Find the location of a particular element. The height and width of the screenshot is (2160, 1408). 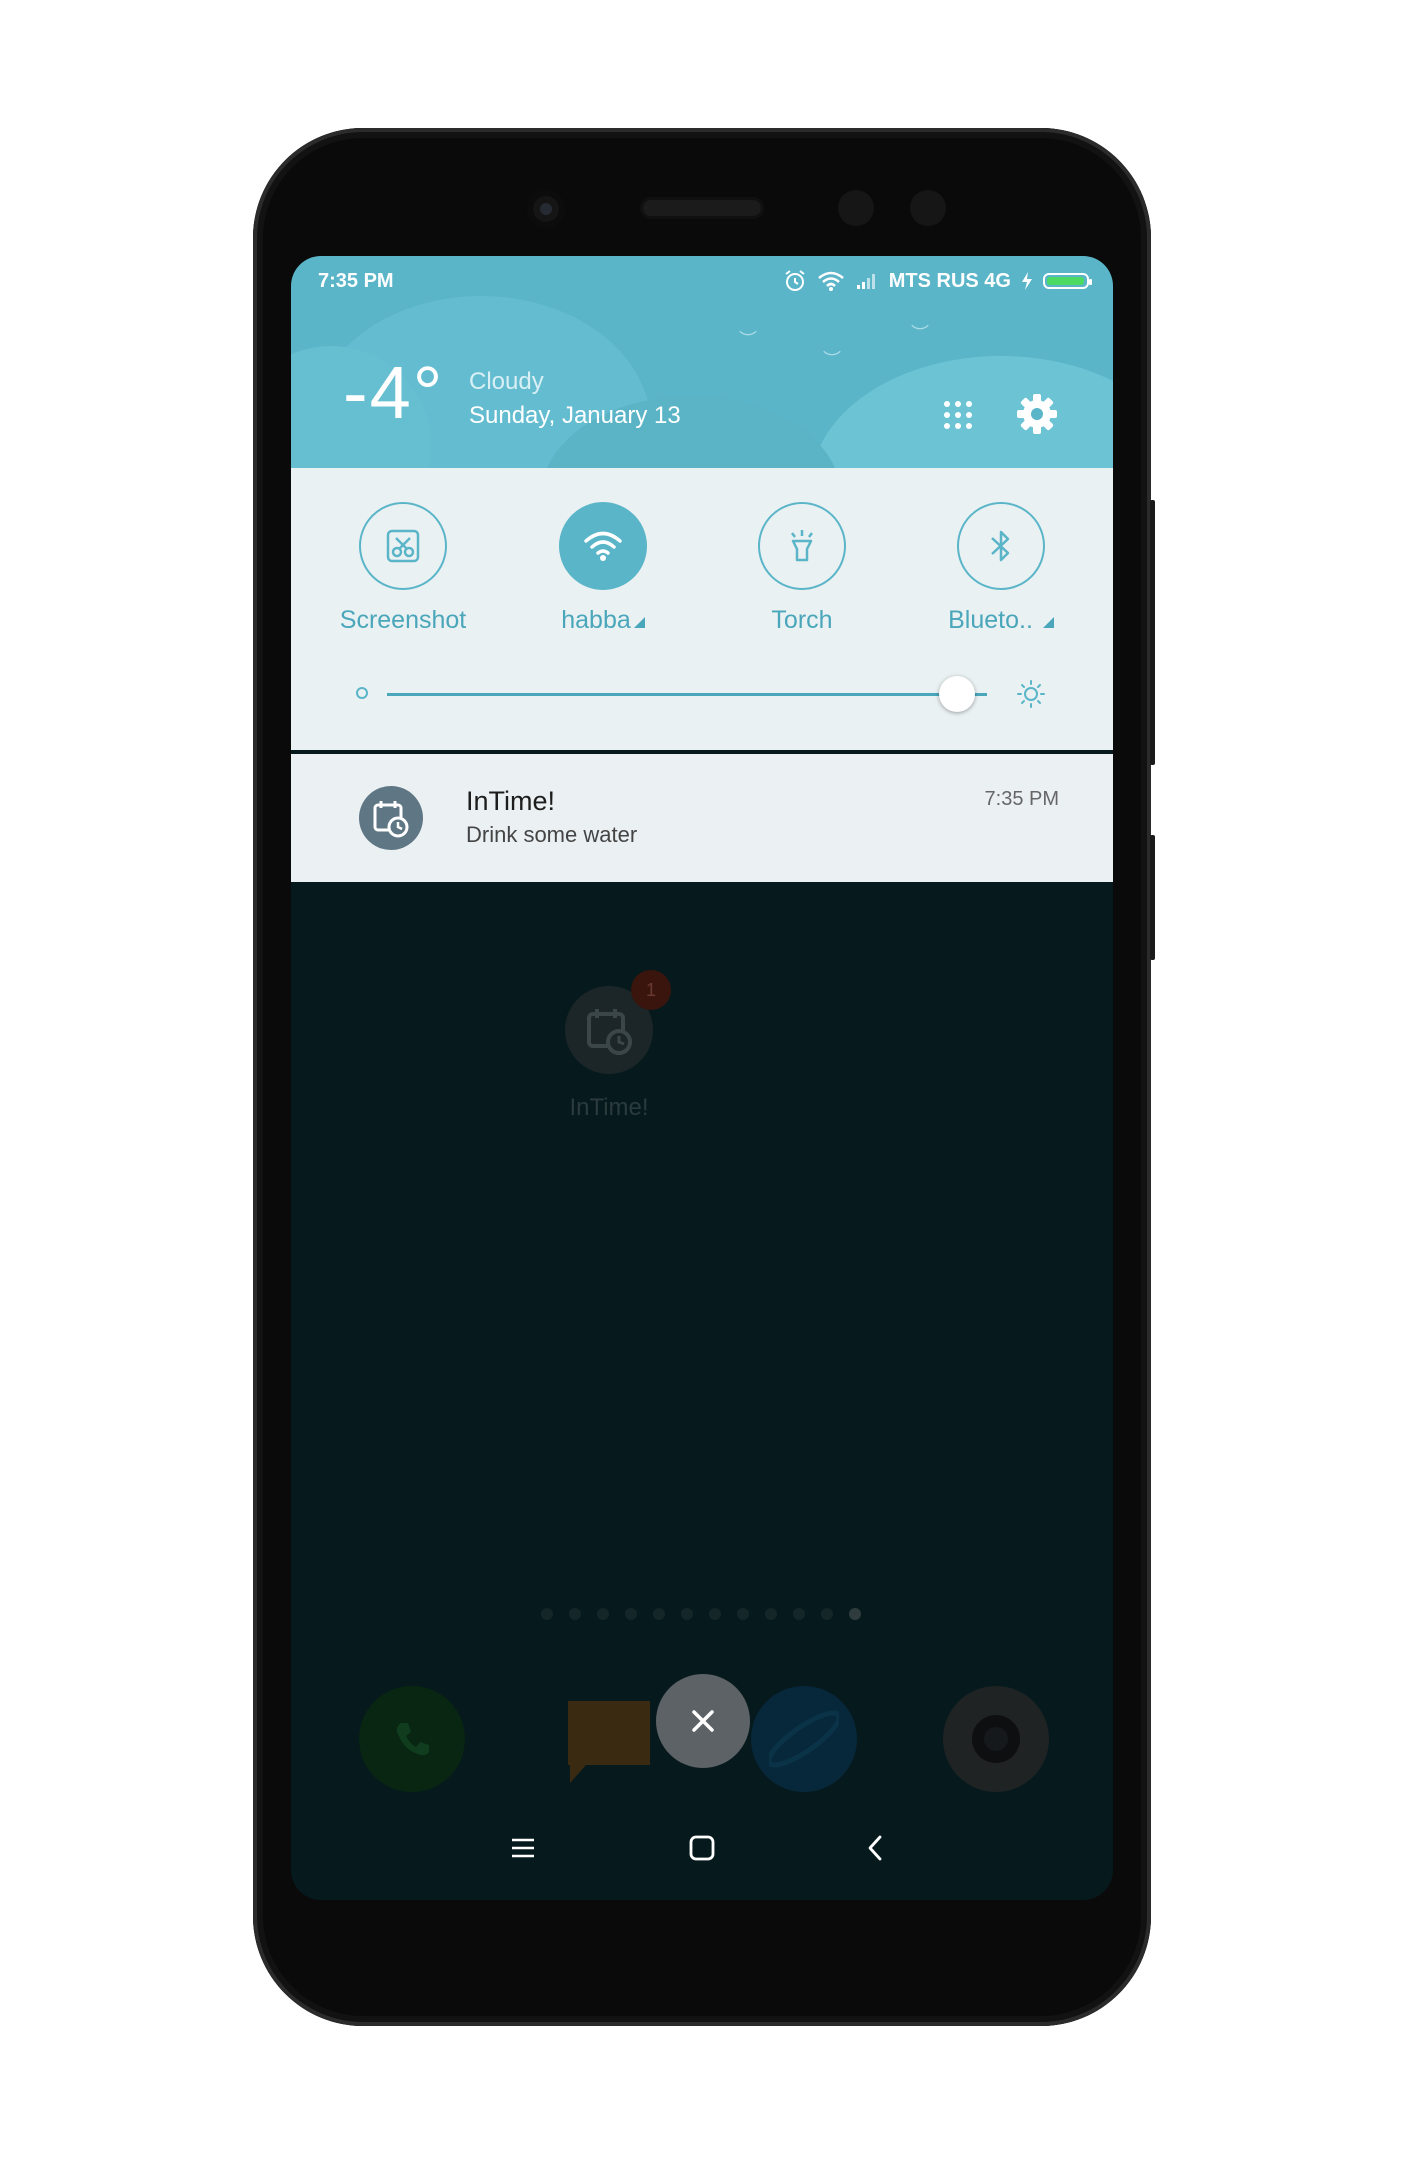

toggle-screenshot: Screenshot is located at coordinates (403, 568).